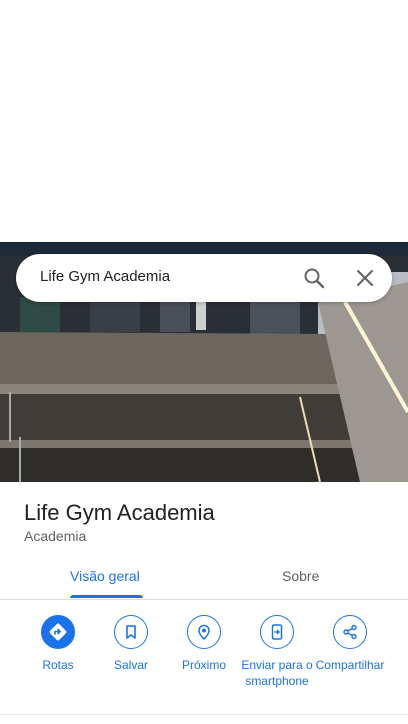 The height and width of the screenshot is (724, 408). I want to click on share-button: Compartilhar, so click(350, 644).